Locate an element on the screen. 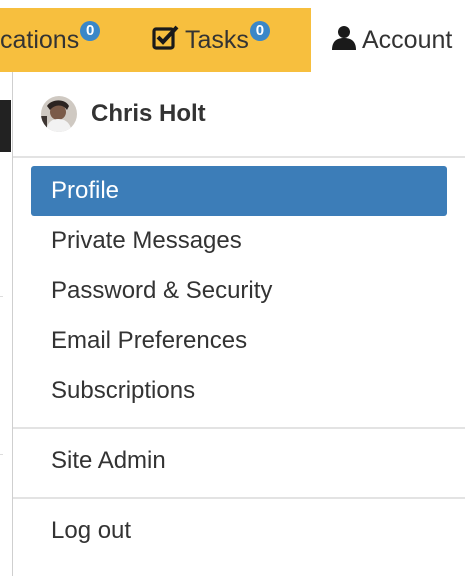 The image size is (465, 576). nav-notifications: cations 0 is located at coordinates (50, 40).